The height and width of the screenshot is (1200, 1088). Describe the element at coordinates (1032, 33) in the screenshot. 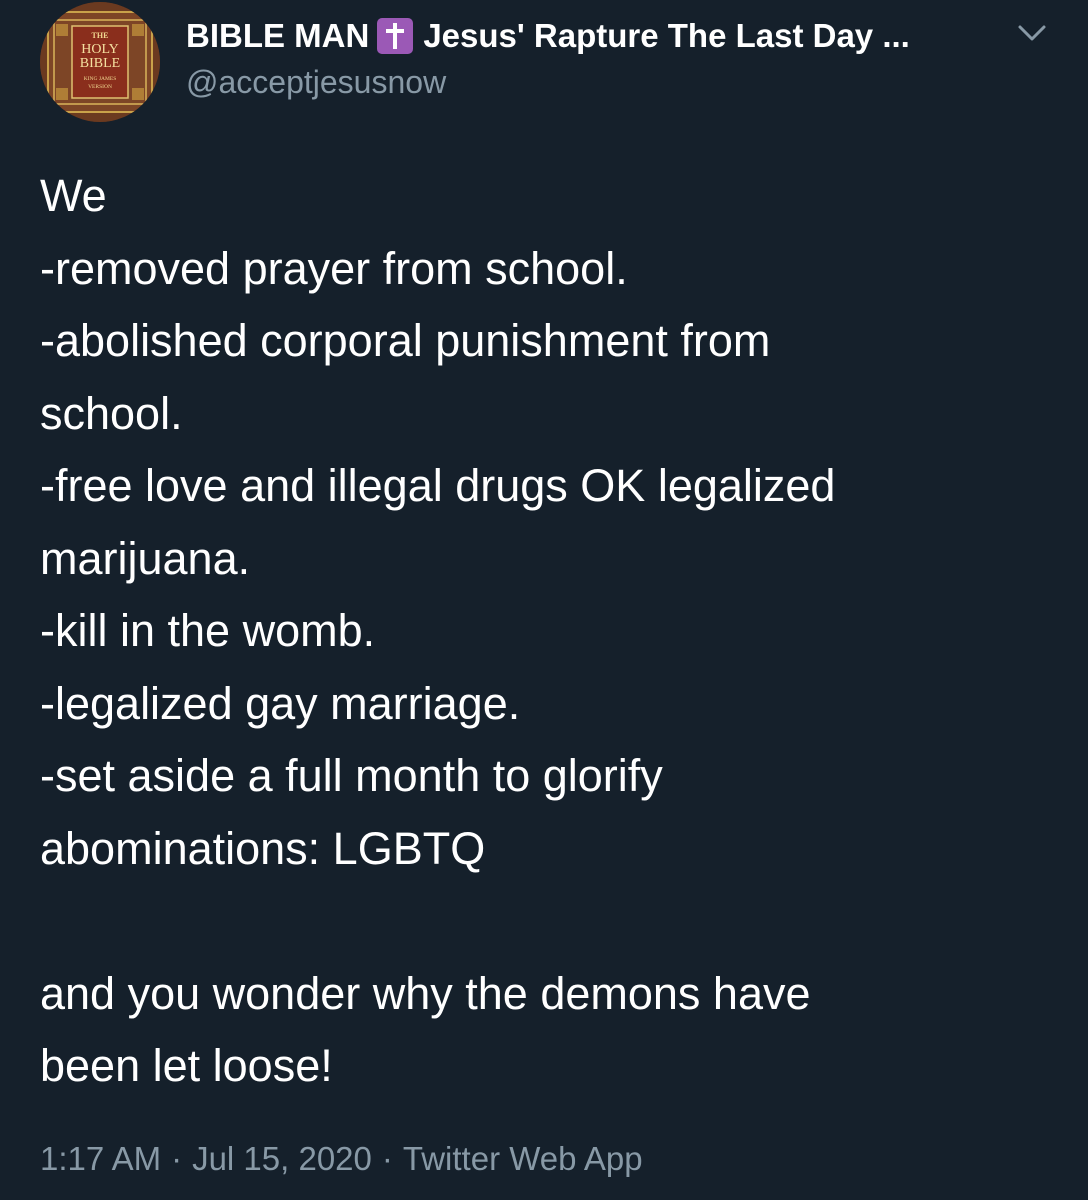

I see `chevron-down-icon` at that location.